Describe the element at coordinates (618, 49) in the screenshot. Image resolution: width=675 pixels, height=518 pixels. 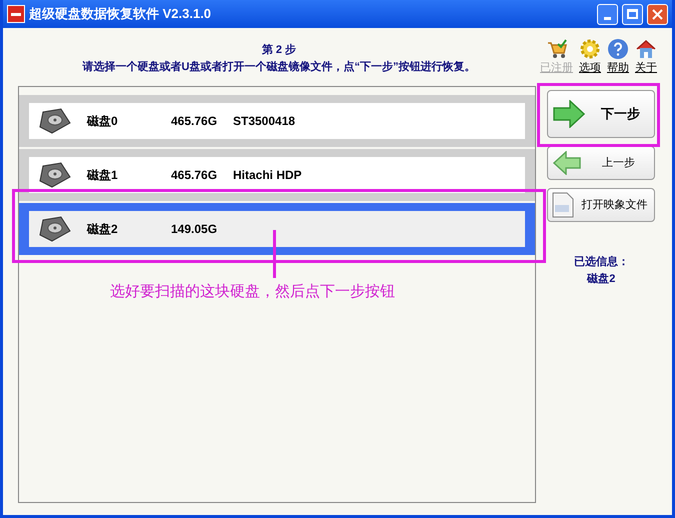
I see `help-icon` at that location.